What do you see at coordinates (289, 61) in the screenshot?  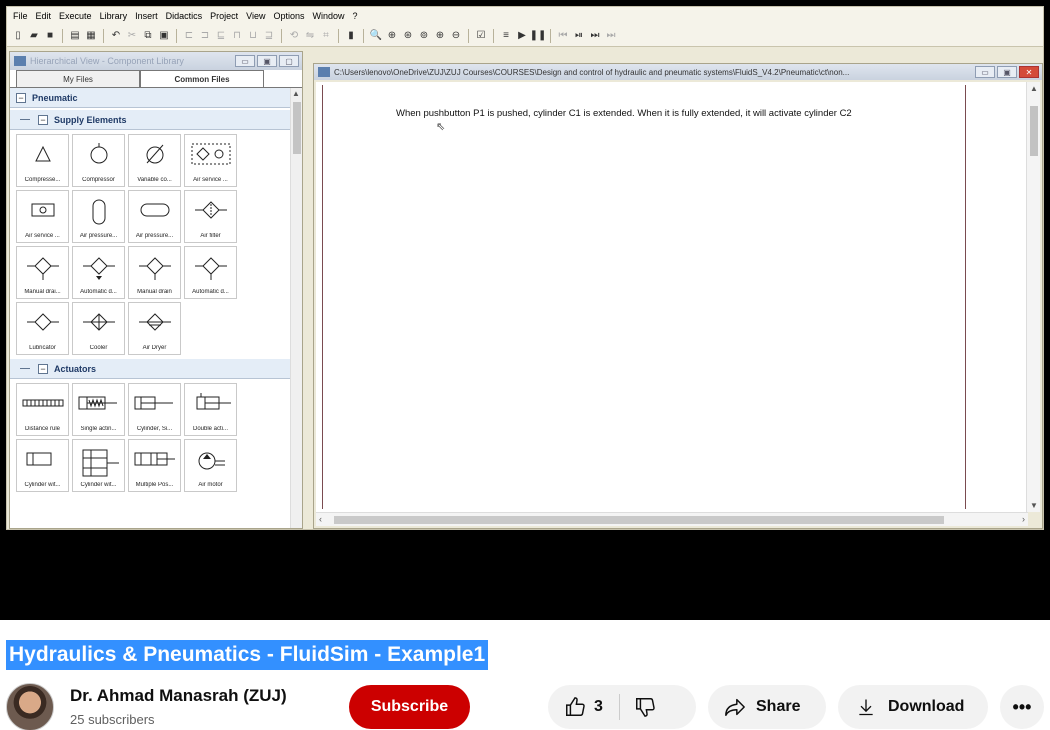 I see `close-button: ▢` at bounding box center [289, 61].